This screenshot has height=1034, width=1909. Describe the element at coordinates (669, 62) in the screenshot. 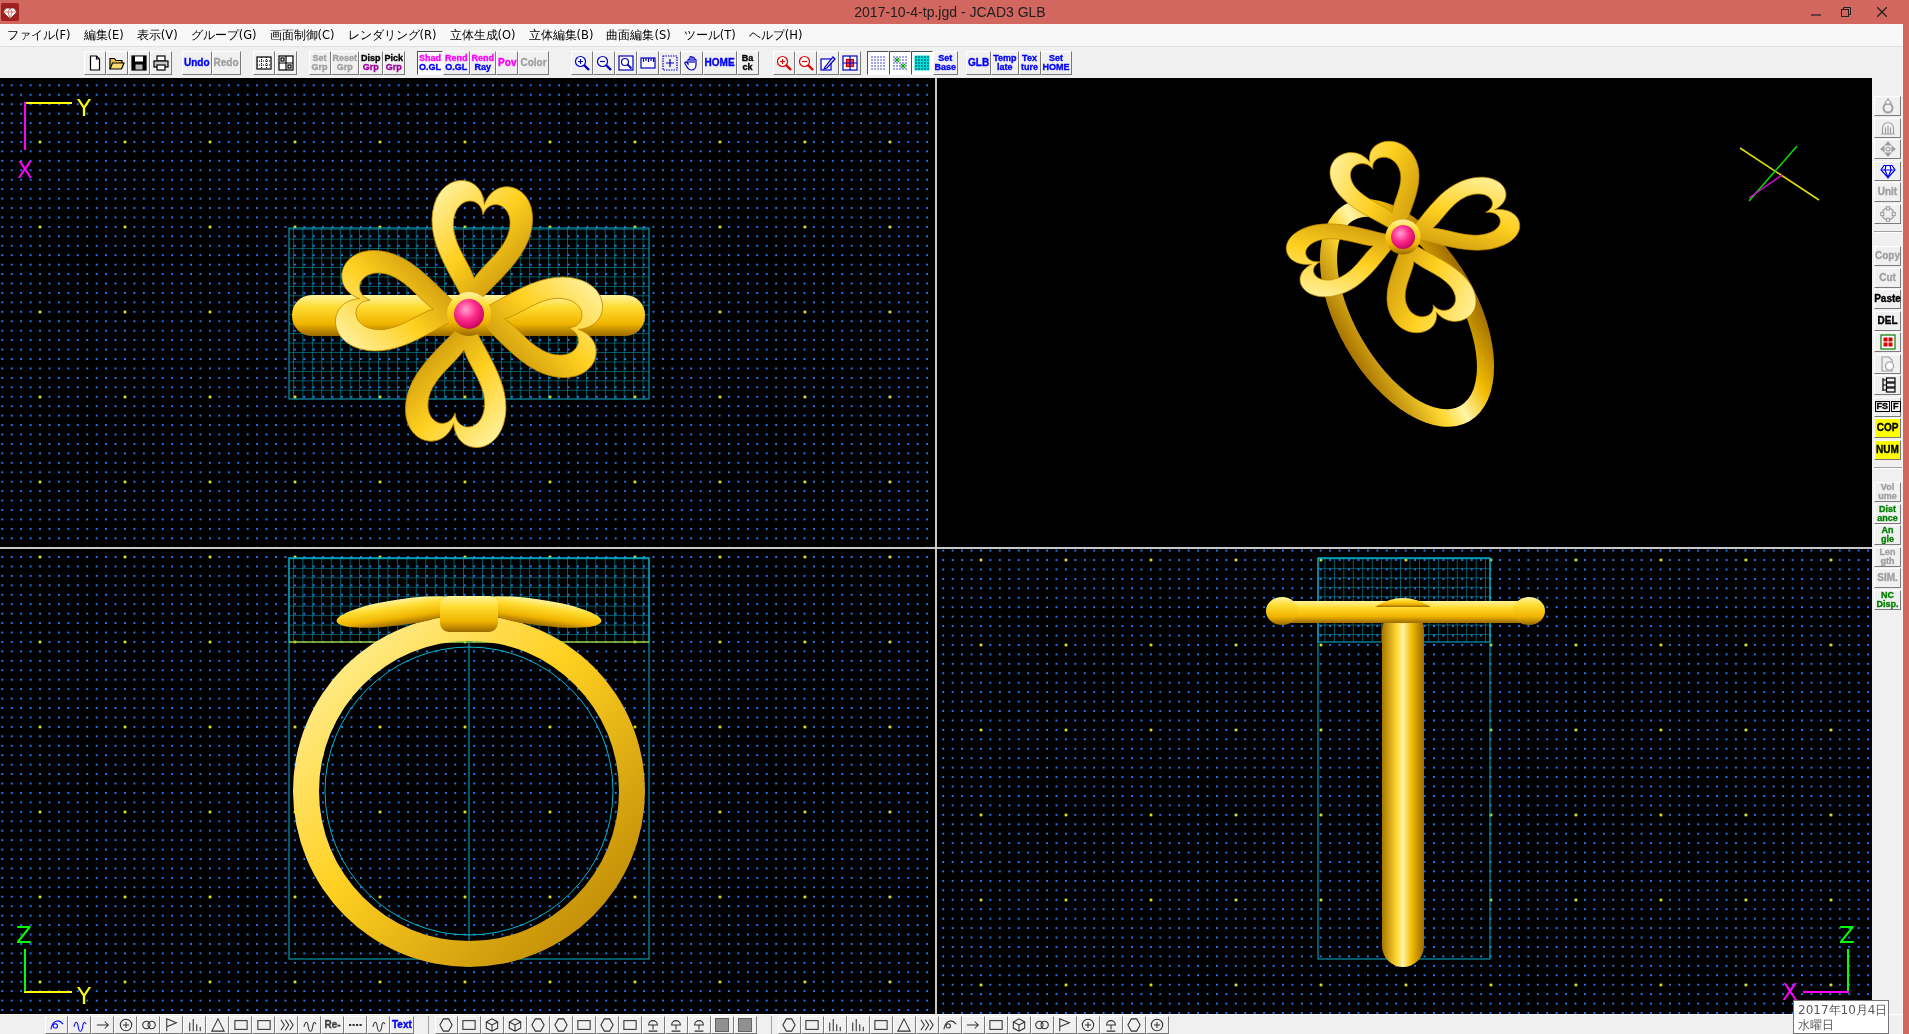

I see `dashed-box-icon` at that location.